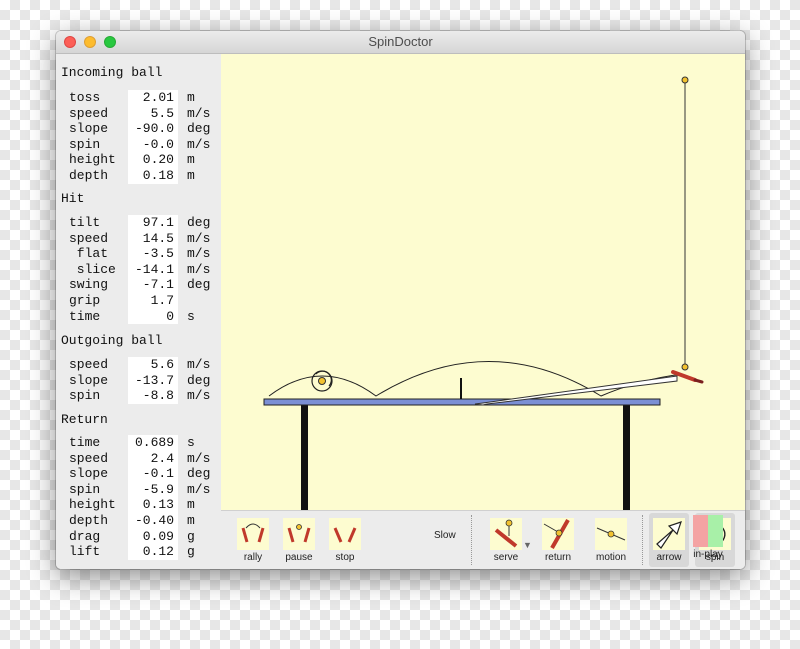 Image resolution: width=800 pixels, height=649 pixels. What do you see at coordinates (153, 269) in the screenshot?
I see `param-value-field: -14.1` at bounding box center [153, 269].